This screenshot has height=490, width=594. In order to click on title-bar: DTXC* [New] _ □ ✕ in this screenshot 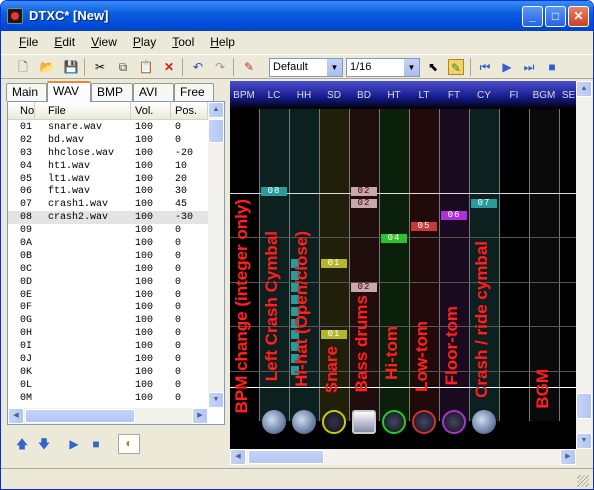, I will do `click(297, 16)`.